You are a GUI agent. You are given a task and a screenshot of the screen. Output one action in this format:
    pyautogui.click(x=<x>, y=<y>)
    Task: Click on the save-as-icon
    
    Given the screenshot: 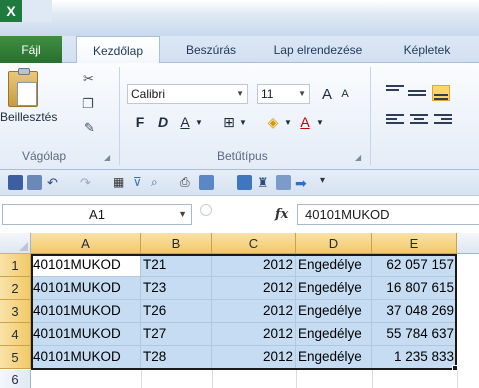 What is the action you would take?
    pyautogui.click(x=34, y=182)
    